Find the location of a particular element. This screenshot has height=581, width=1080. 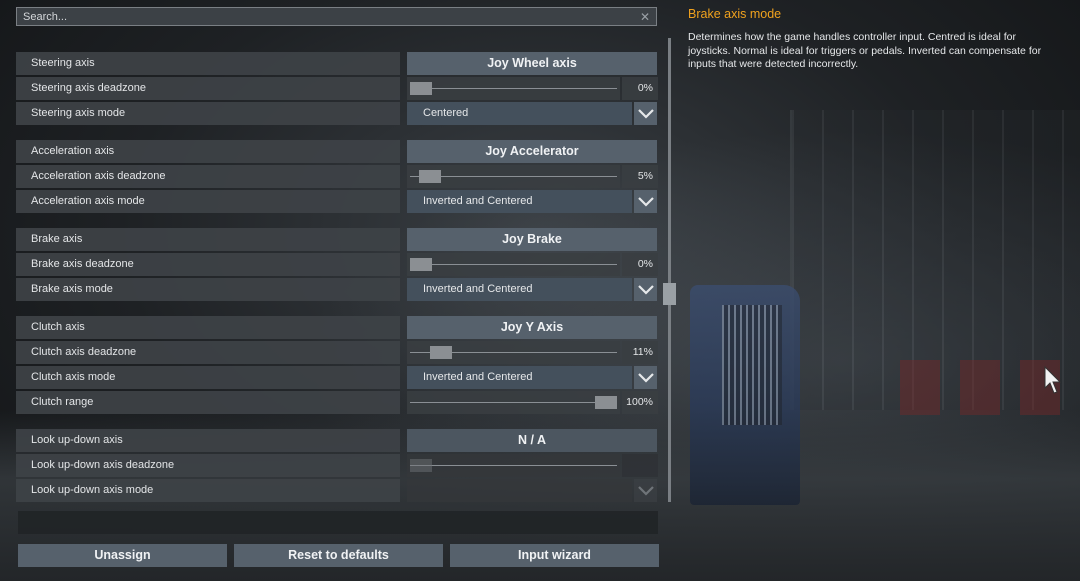

clutch-range-row: Clutch range 100% is located at coordinates (337, 402).